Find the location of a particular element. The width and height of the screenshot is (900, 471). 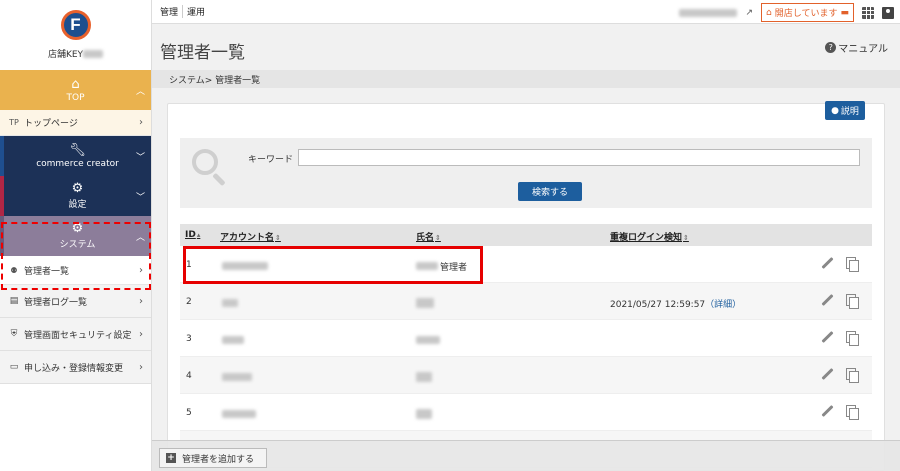

explain-label: 説明 is located at coordinates (849, 112).